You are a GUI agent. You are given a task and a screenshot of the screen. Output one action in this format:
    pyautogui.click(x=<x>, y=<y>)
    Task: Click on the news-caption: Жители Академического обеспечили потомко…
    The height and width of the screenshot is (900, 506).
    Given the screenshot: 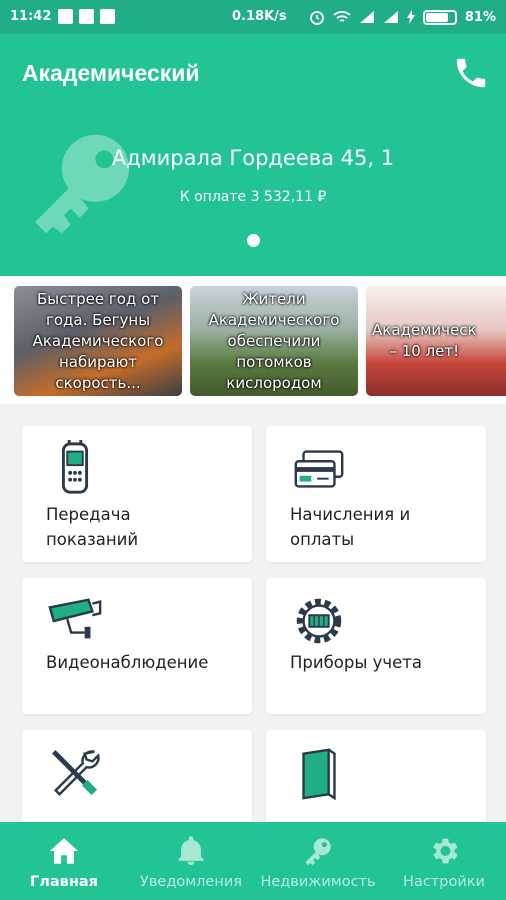 What is the action you would take?
    pyautogui.click(x=274, y=340)
    